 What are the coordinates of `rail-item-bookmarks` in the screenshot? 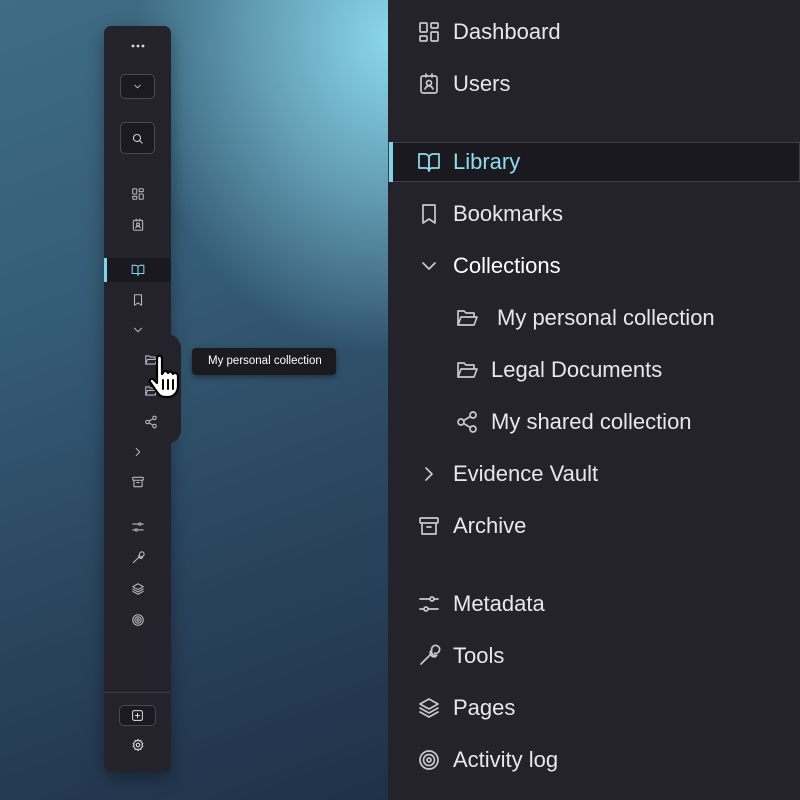 It's located at (137, 300).